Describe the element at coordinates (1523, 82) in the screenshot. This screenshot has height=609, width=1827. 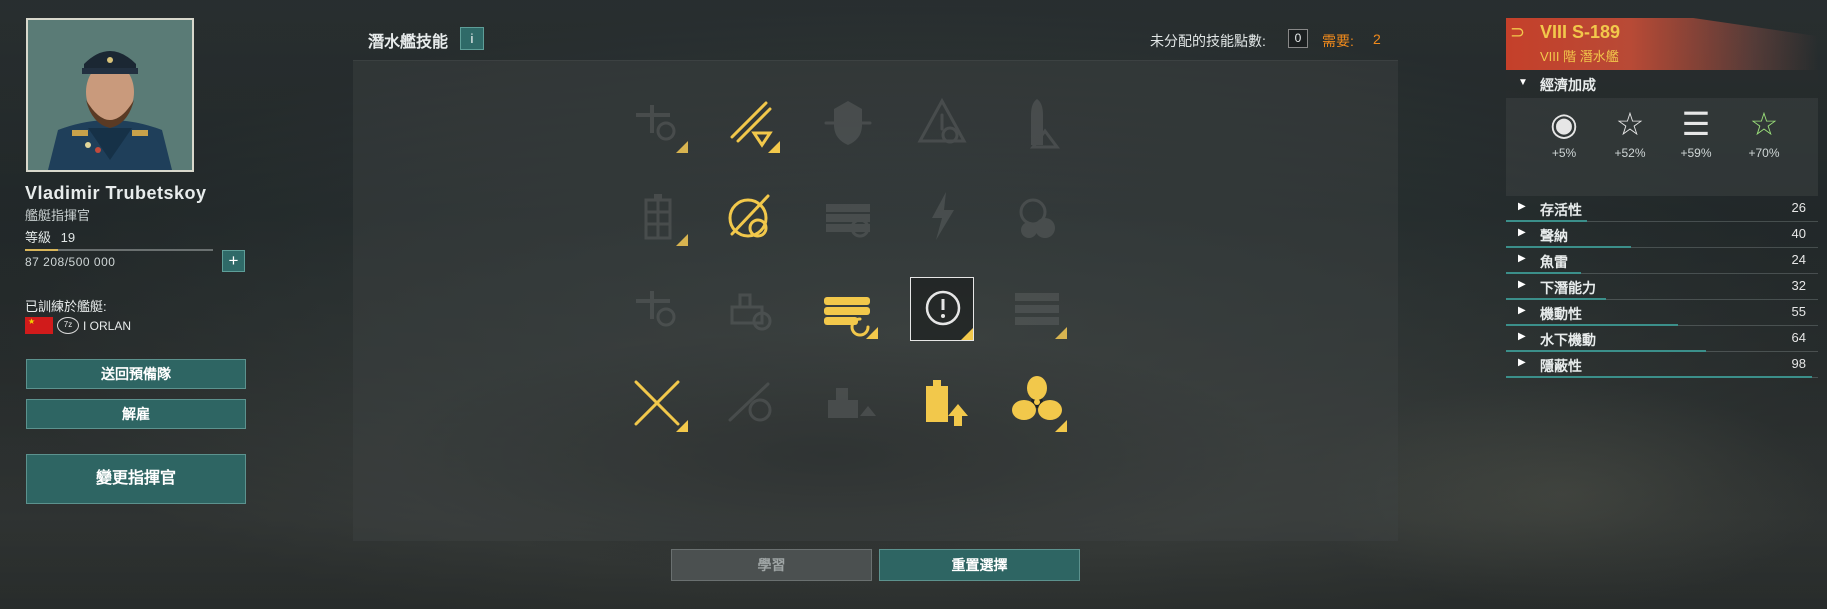
I see `caret-down-icon: ▼` at that location.